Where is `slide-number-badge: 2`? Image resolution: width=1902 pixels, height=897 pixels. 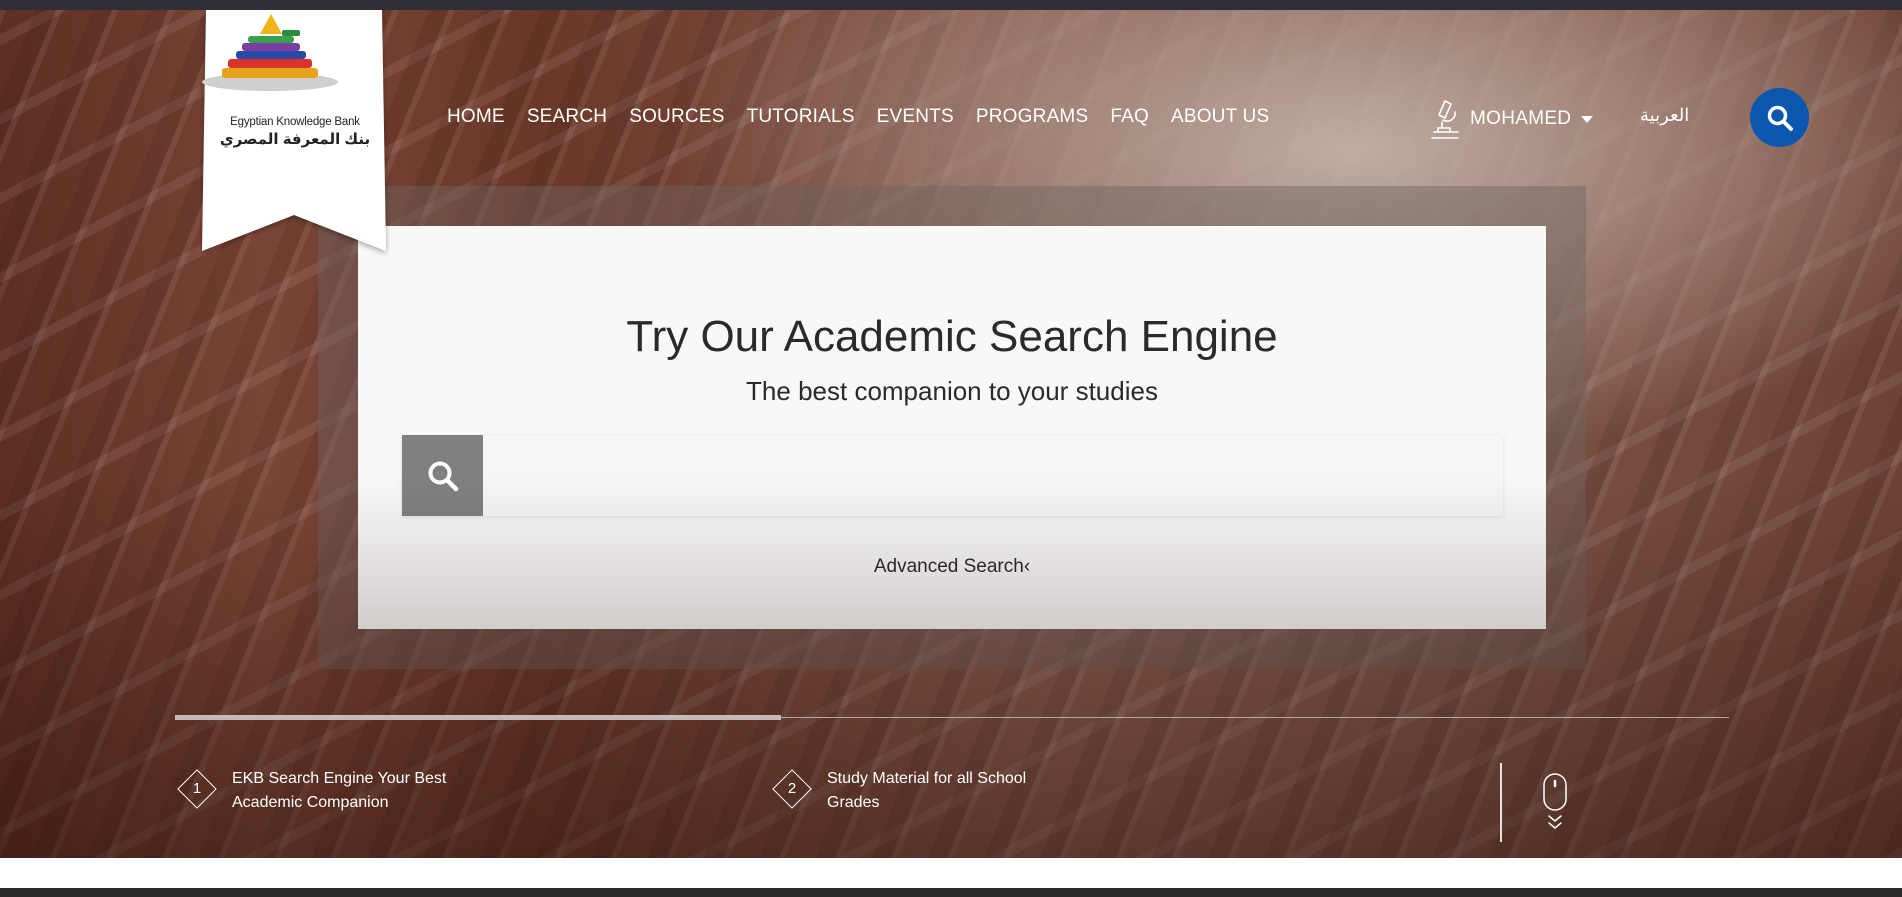
slide-number-badge: 2 is located at coordinates (792, 789).